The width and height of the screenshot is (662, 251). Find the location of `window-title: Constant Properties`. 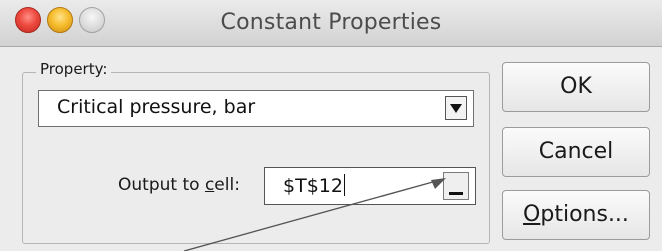

window-title: Constant Properties is located at coordinates (331, 22).